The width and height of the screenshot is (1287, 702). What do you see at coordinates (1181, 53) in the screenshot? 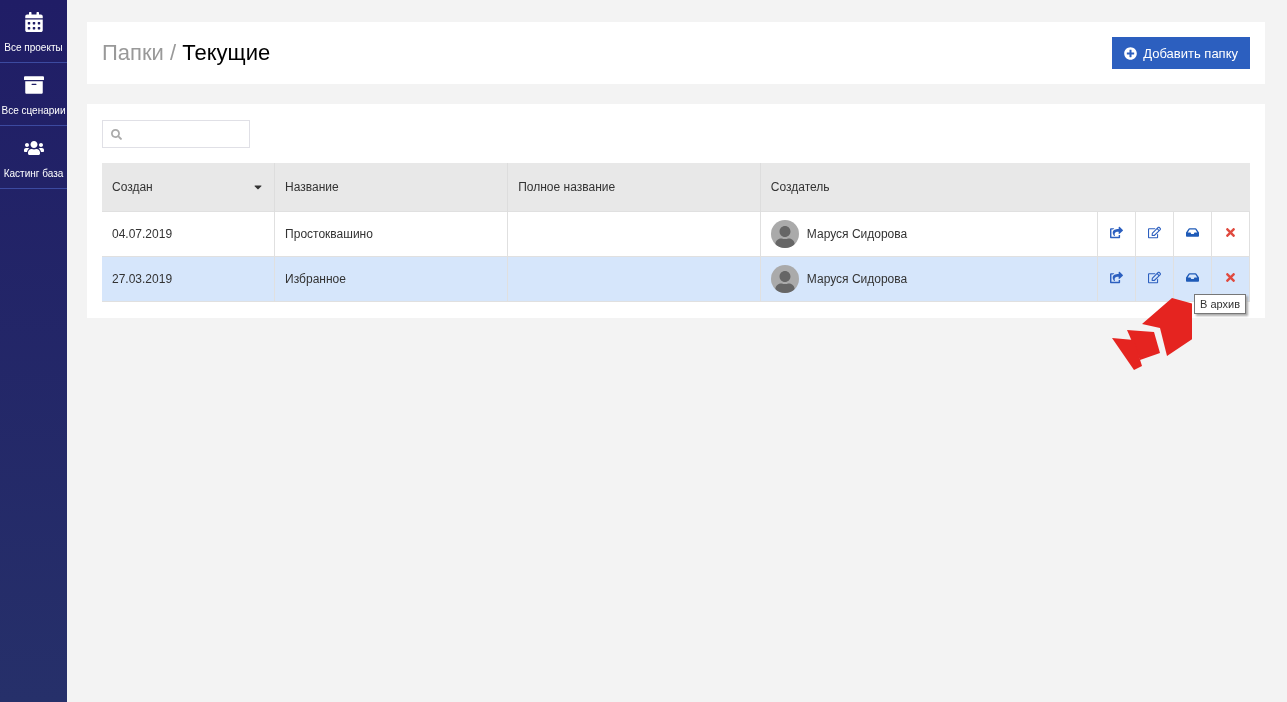
I see `add-folder-button: Добавить папку` at bounding box center [1181, 53].